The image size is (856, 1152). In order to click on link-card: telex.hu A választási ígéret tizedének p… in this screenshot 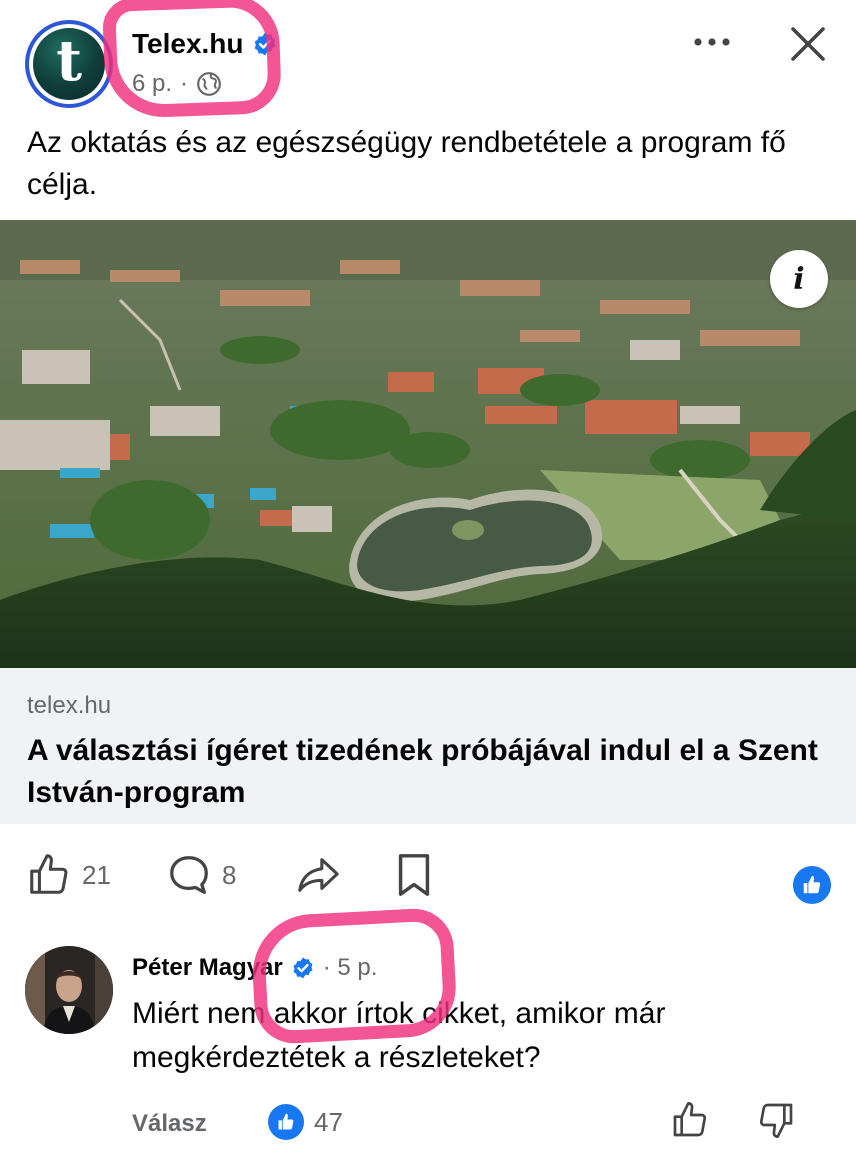, I will do `click(428, 746)`.